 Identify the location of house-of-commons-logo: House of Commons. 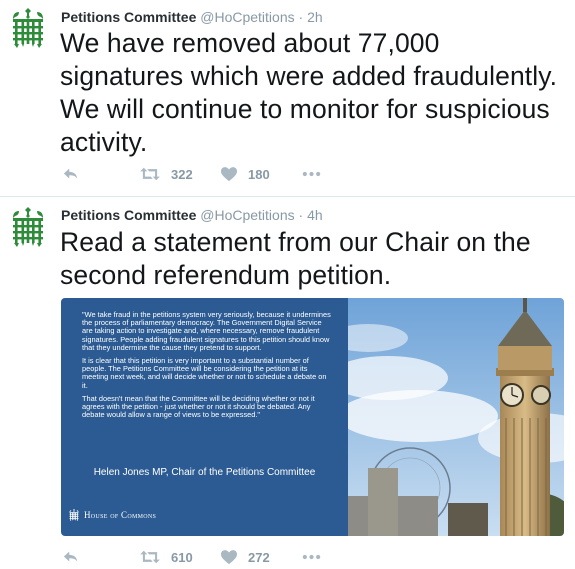
(112, 515).